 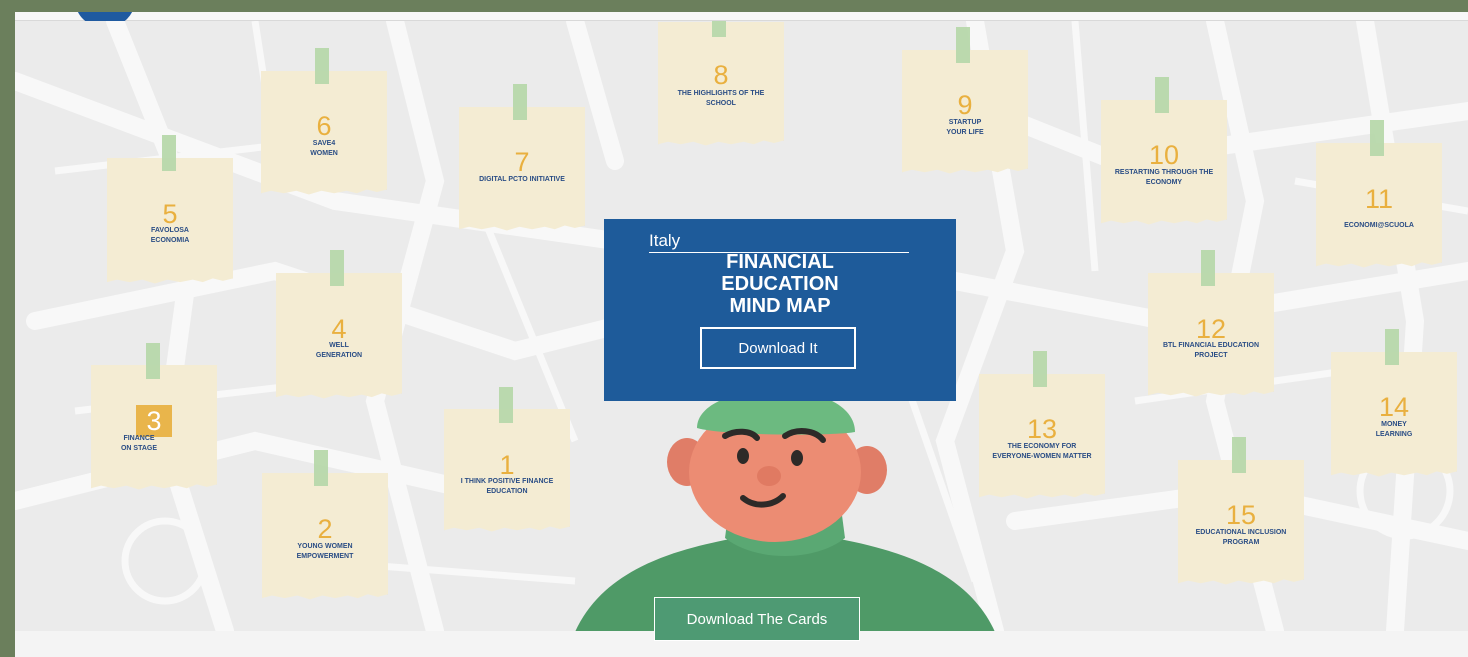 What do you see at coordinates (324, 126) in the screenshot?
I see `note-number: 6` at bounding box center [324, 126].